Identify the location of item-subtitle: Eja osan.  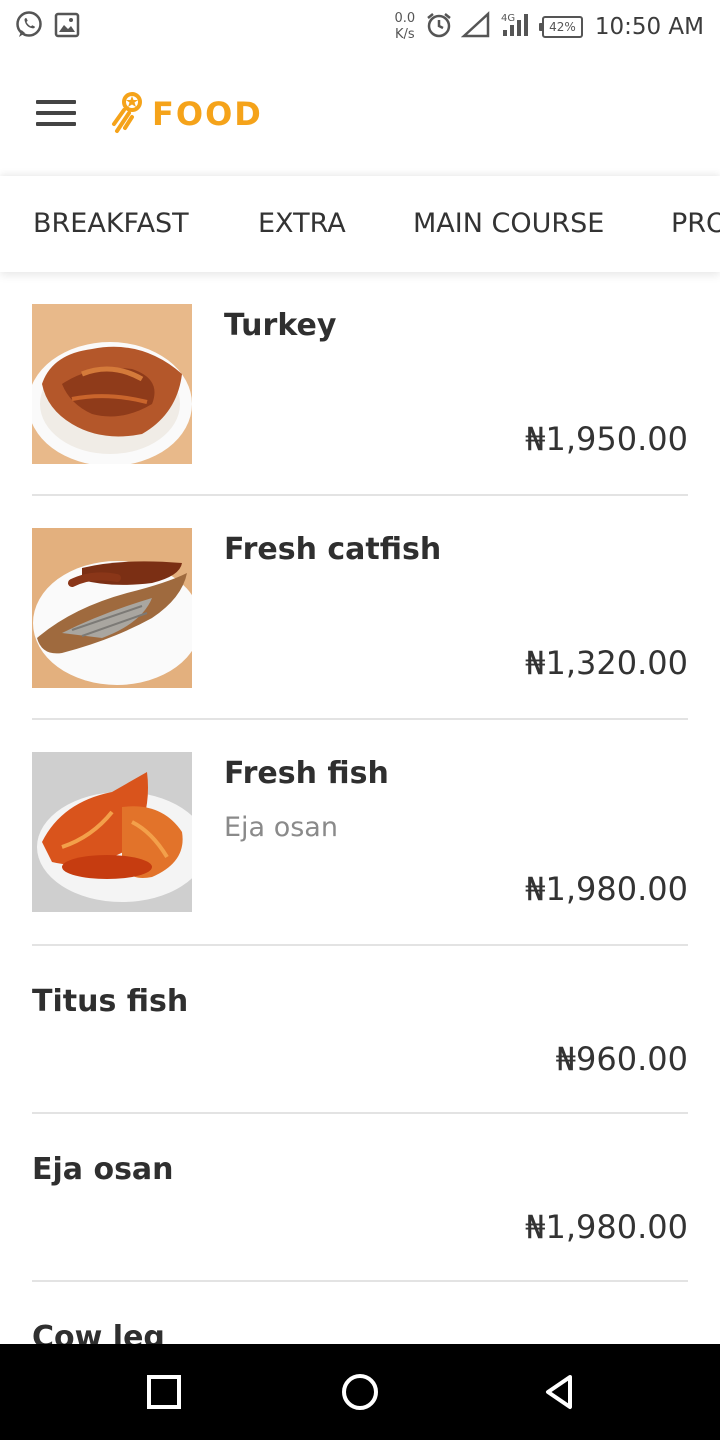
(281, 827).